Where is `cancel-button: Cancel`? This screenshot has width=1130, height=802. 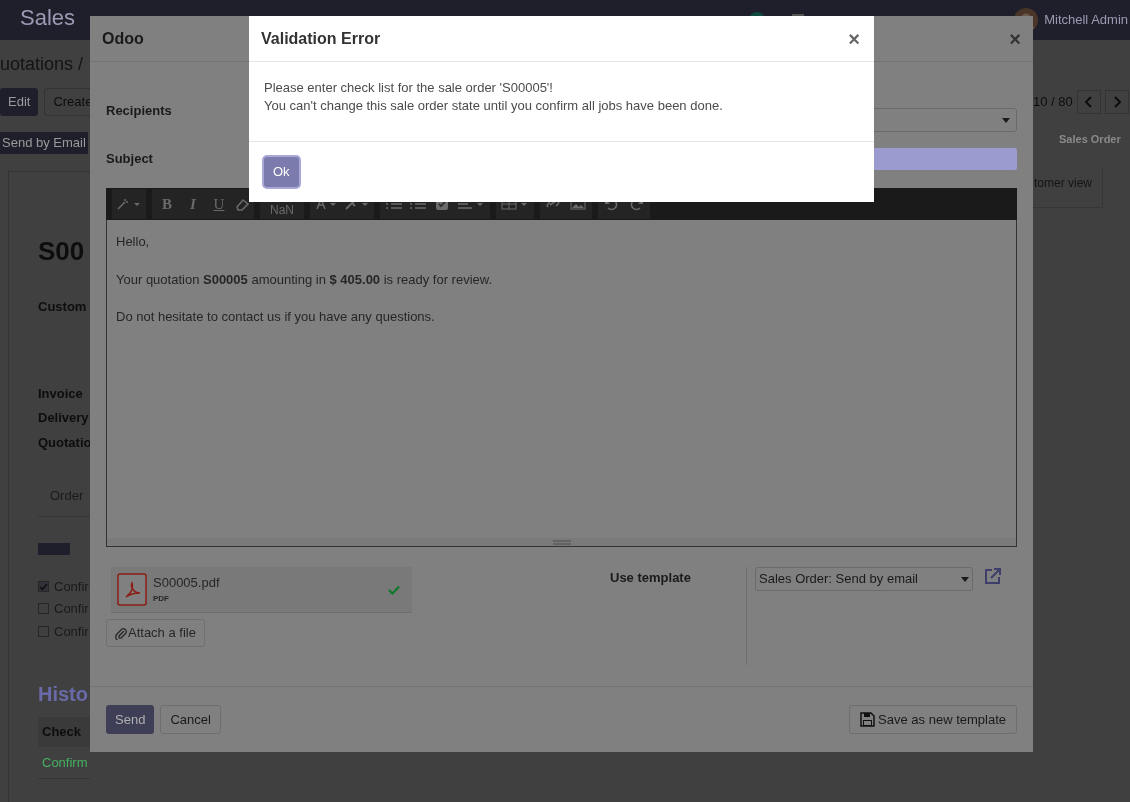
cancel-button: Cancel is located at coordinates (190, 719).